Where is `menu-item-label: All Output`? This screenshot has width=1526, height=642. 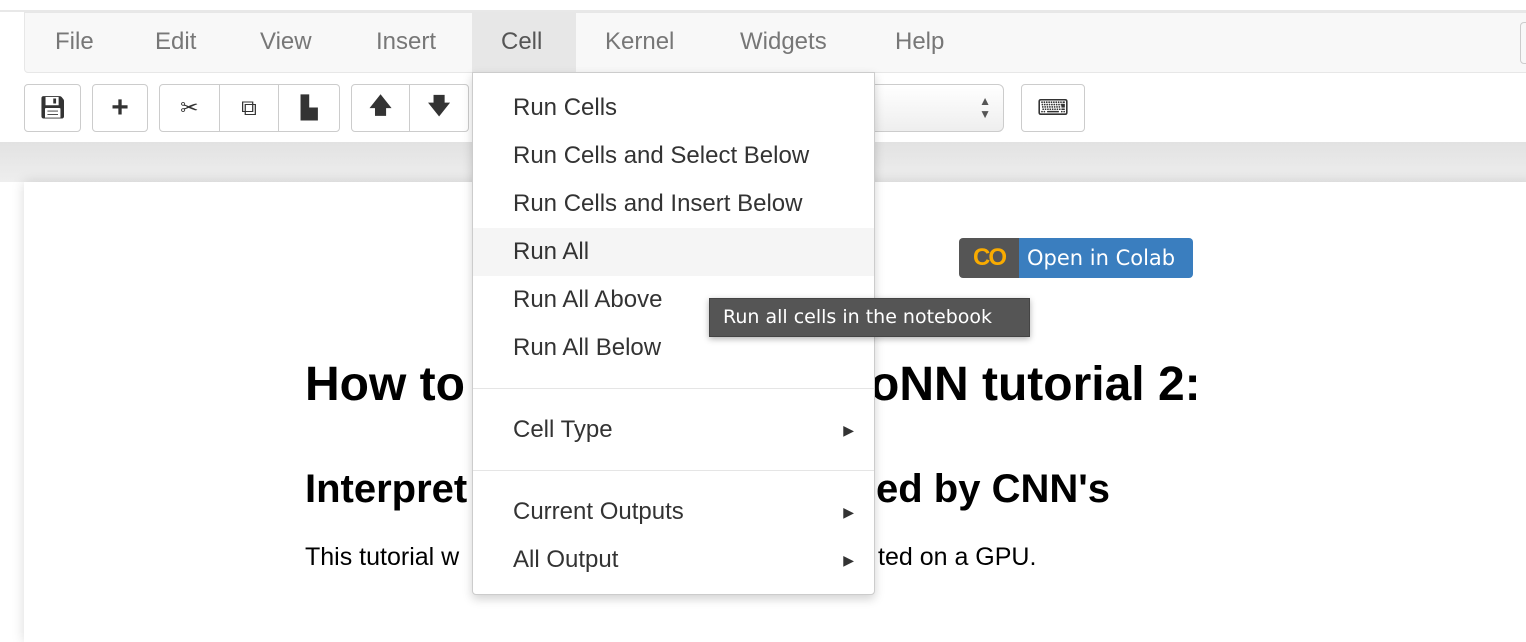
menu-item-label: All Output is located at coordinates (566, 559).